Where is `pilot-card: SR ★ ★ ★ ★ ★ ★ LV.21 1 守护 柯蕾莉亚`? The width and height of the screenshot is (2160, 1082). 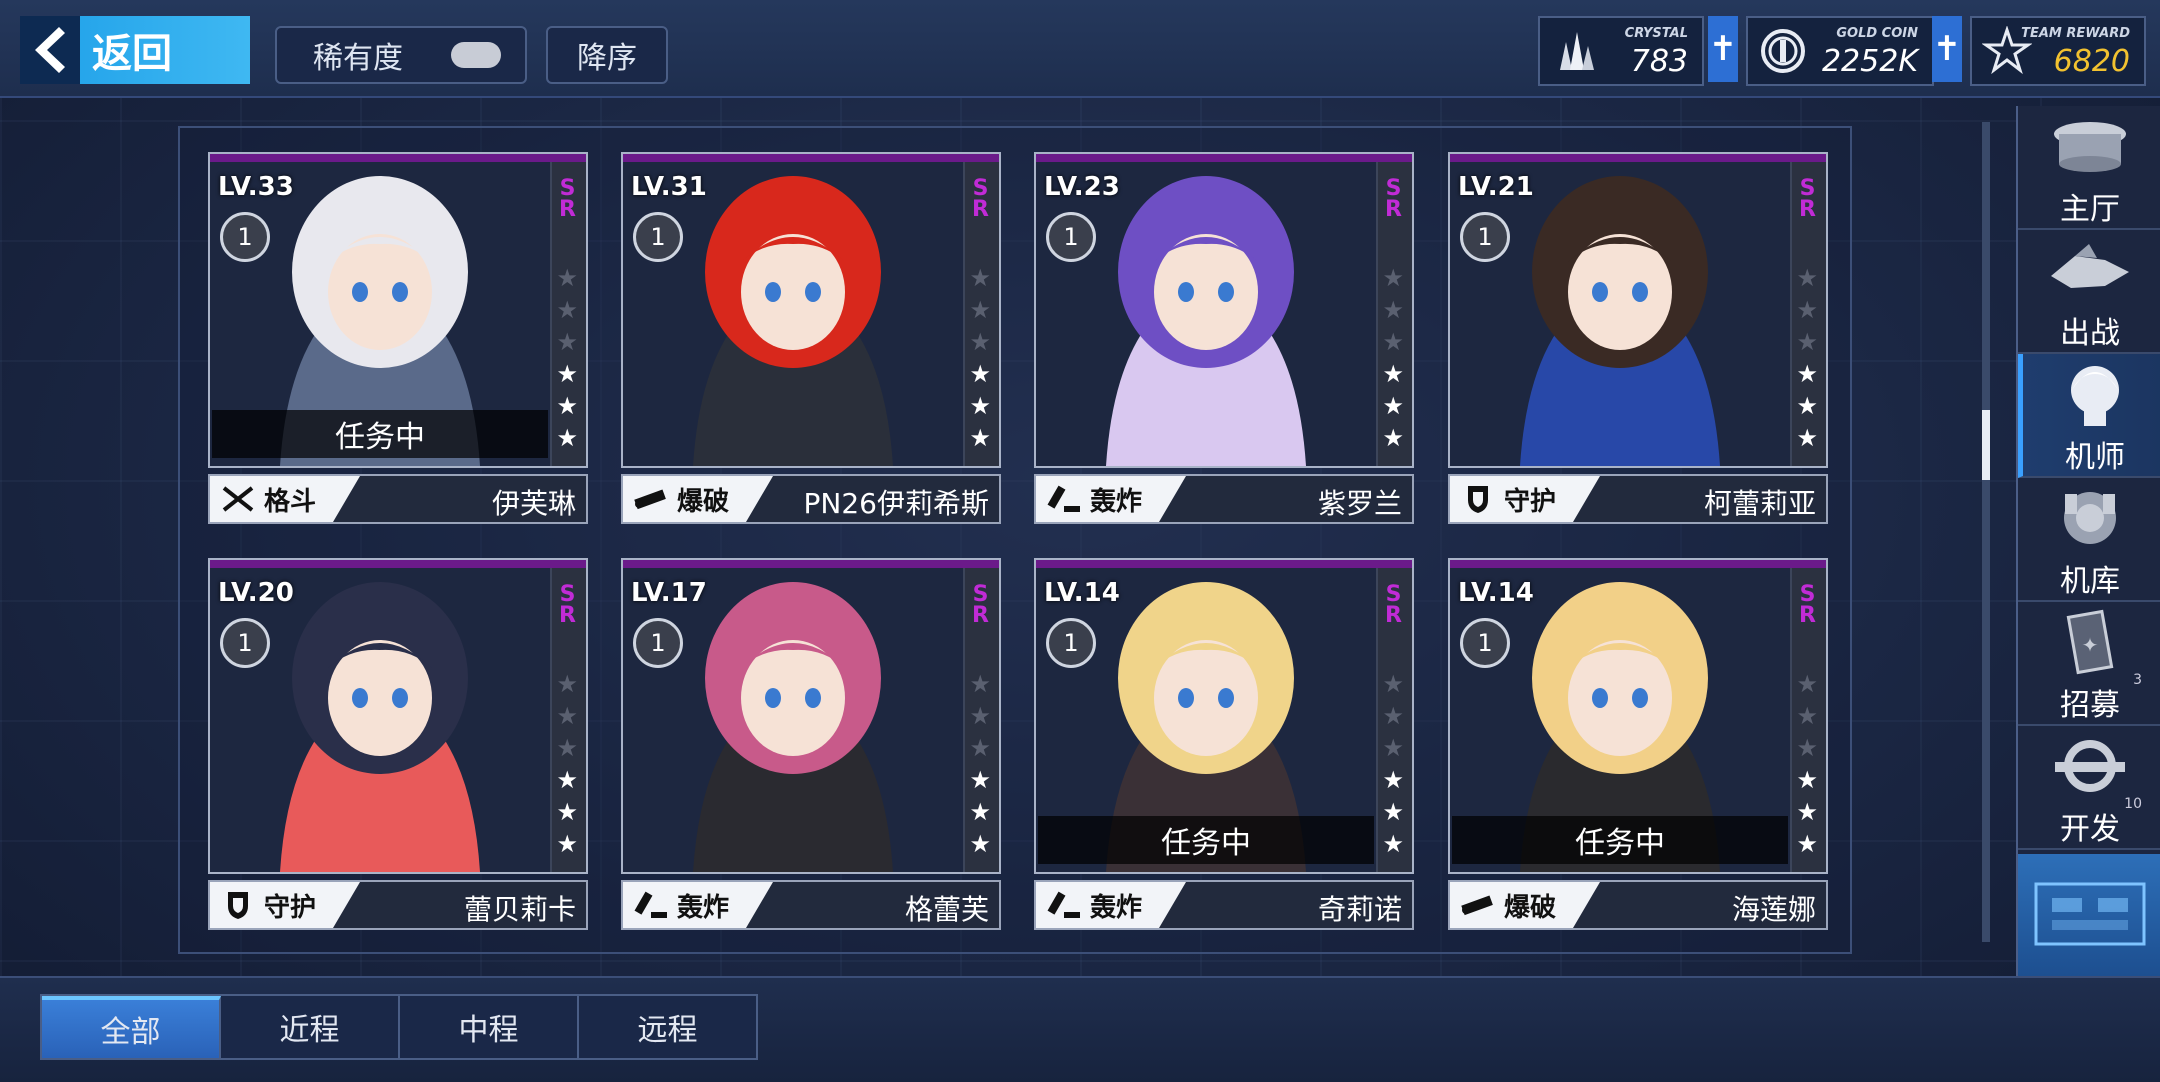
pilot-card: SR ★ ★ ★ ★ ★ ★ LV.21 1 守护 柯蕾莉亚 is located at coordinates (1638, 338).